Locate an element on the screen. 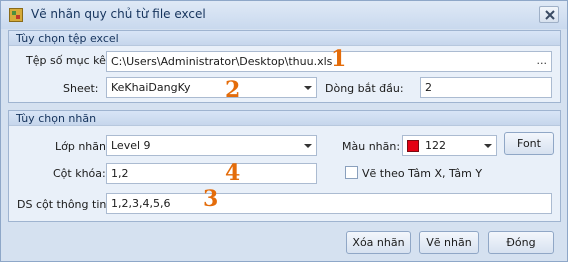  start-row-field: 2 is located at coordinates (486, 87).